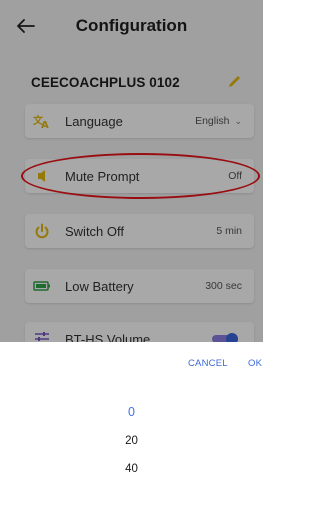 Image resolution: width=320 pixels, height=518 pixels. I want to click on picker-option-selected: 0, so click(131, 412).